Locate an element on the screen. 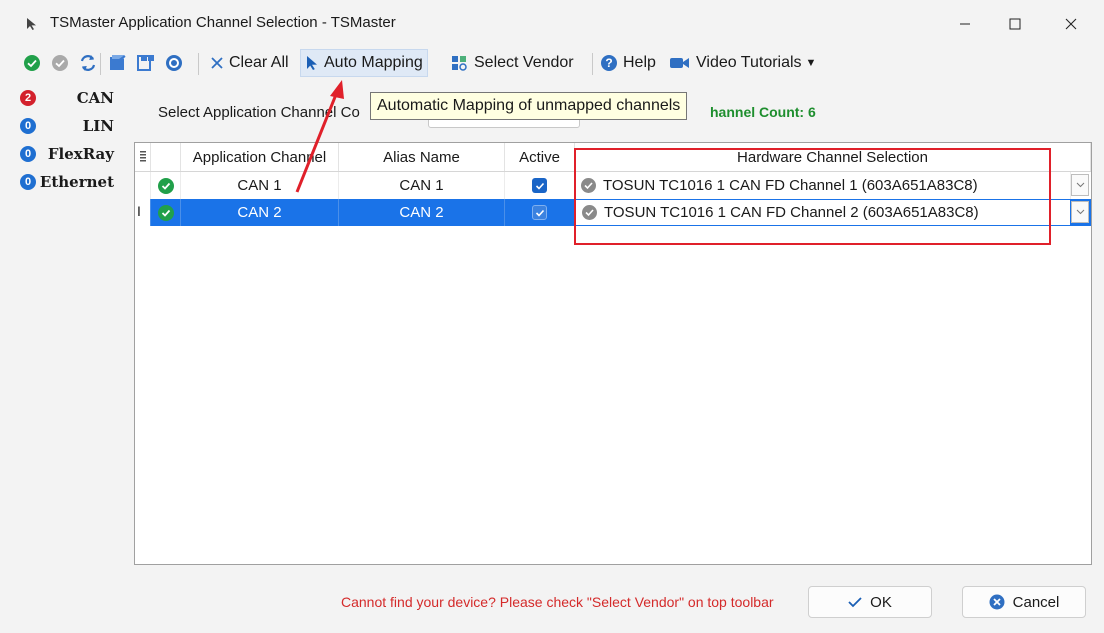 The height and width of the screenshot is (633, 1104). maximize-button is located at coordinates (1015, 24).